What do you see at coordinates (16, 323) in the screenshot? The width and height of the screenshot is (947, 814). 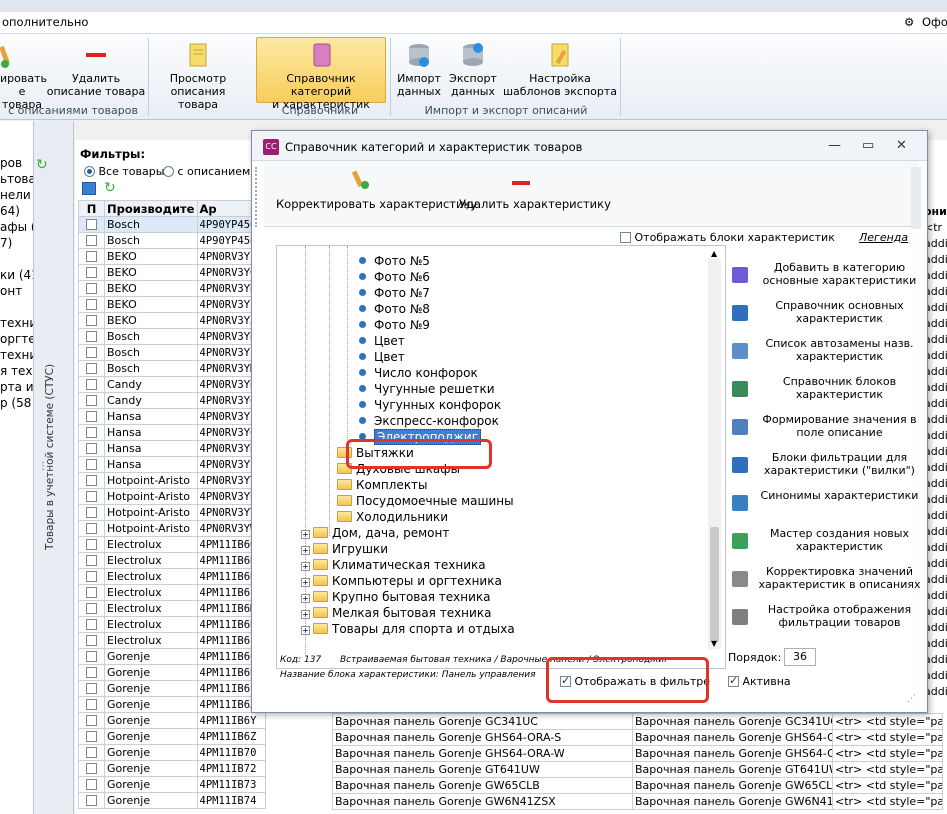 I see `tree-item: техни` at bounding box center [16, 323].